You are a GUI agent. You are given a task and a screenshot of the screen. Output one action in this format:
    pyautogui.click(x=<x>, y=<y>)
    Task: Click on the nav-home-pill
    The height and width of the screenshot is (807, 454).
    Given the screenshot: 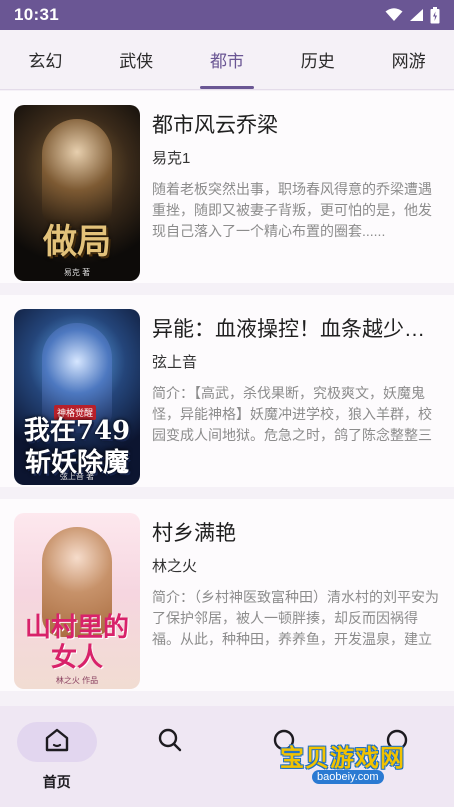 What is the action you would take?
    pyautogui.click(x=56, y=742)
    